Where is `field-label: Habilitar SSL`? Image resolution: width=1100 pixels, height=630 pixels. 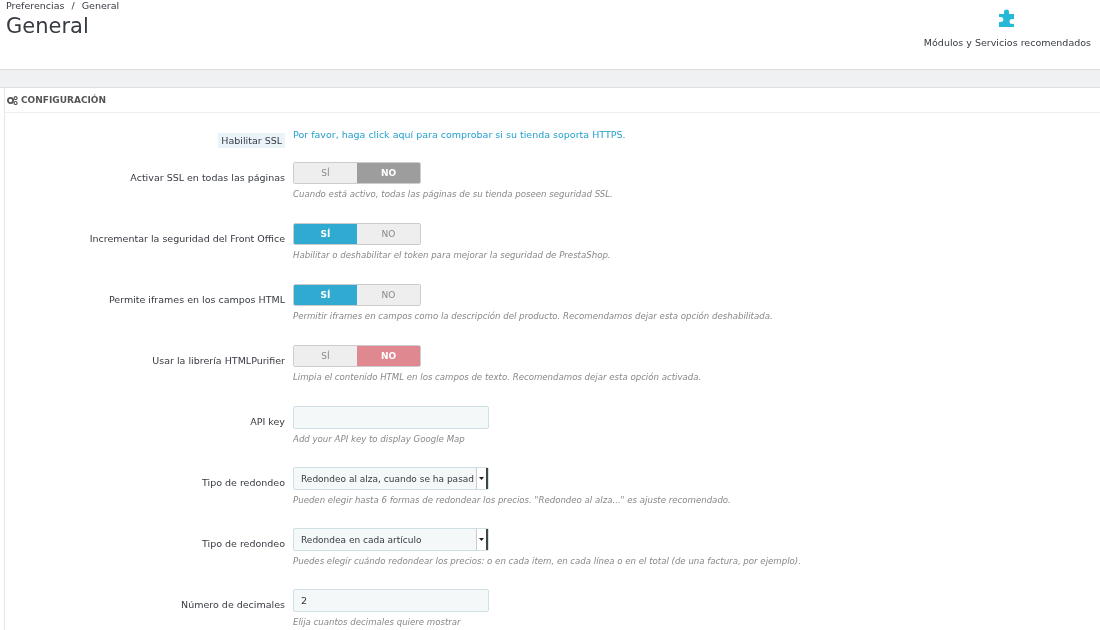 field-label: Habilitar SSL is located at coordinates (251, 140).